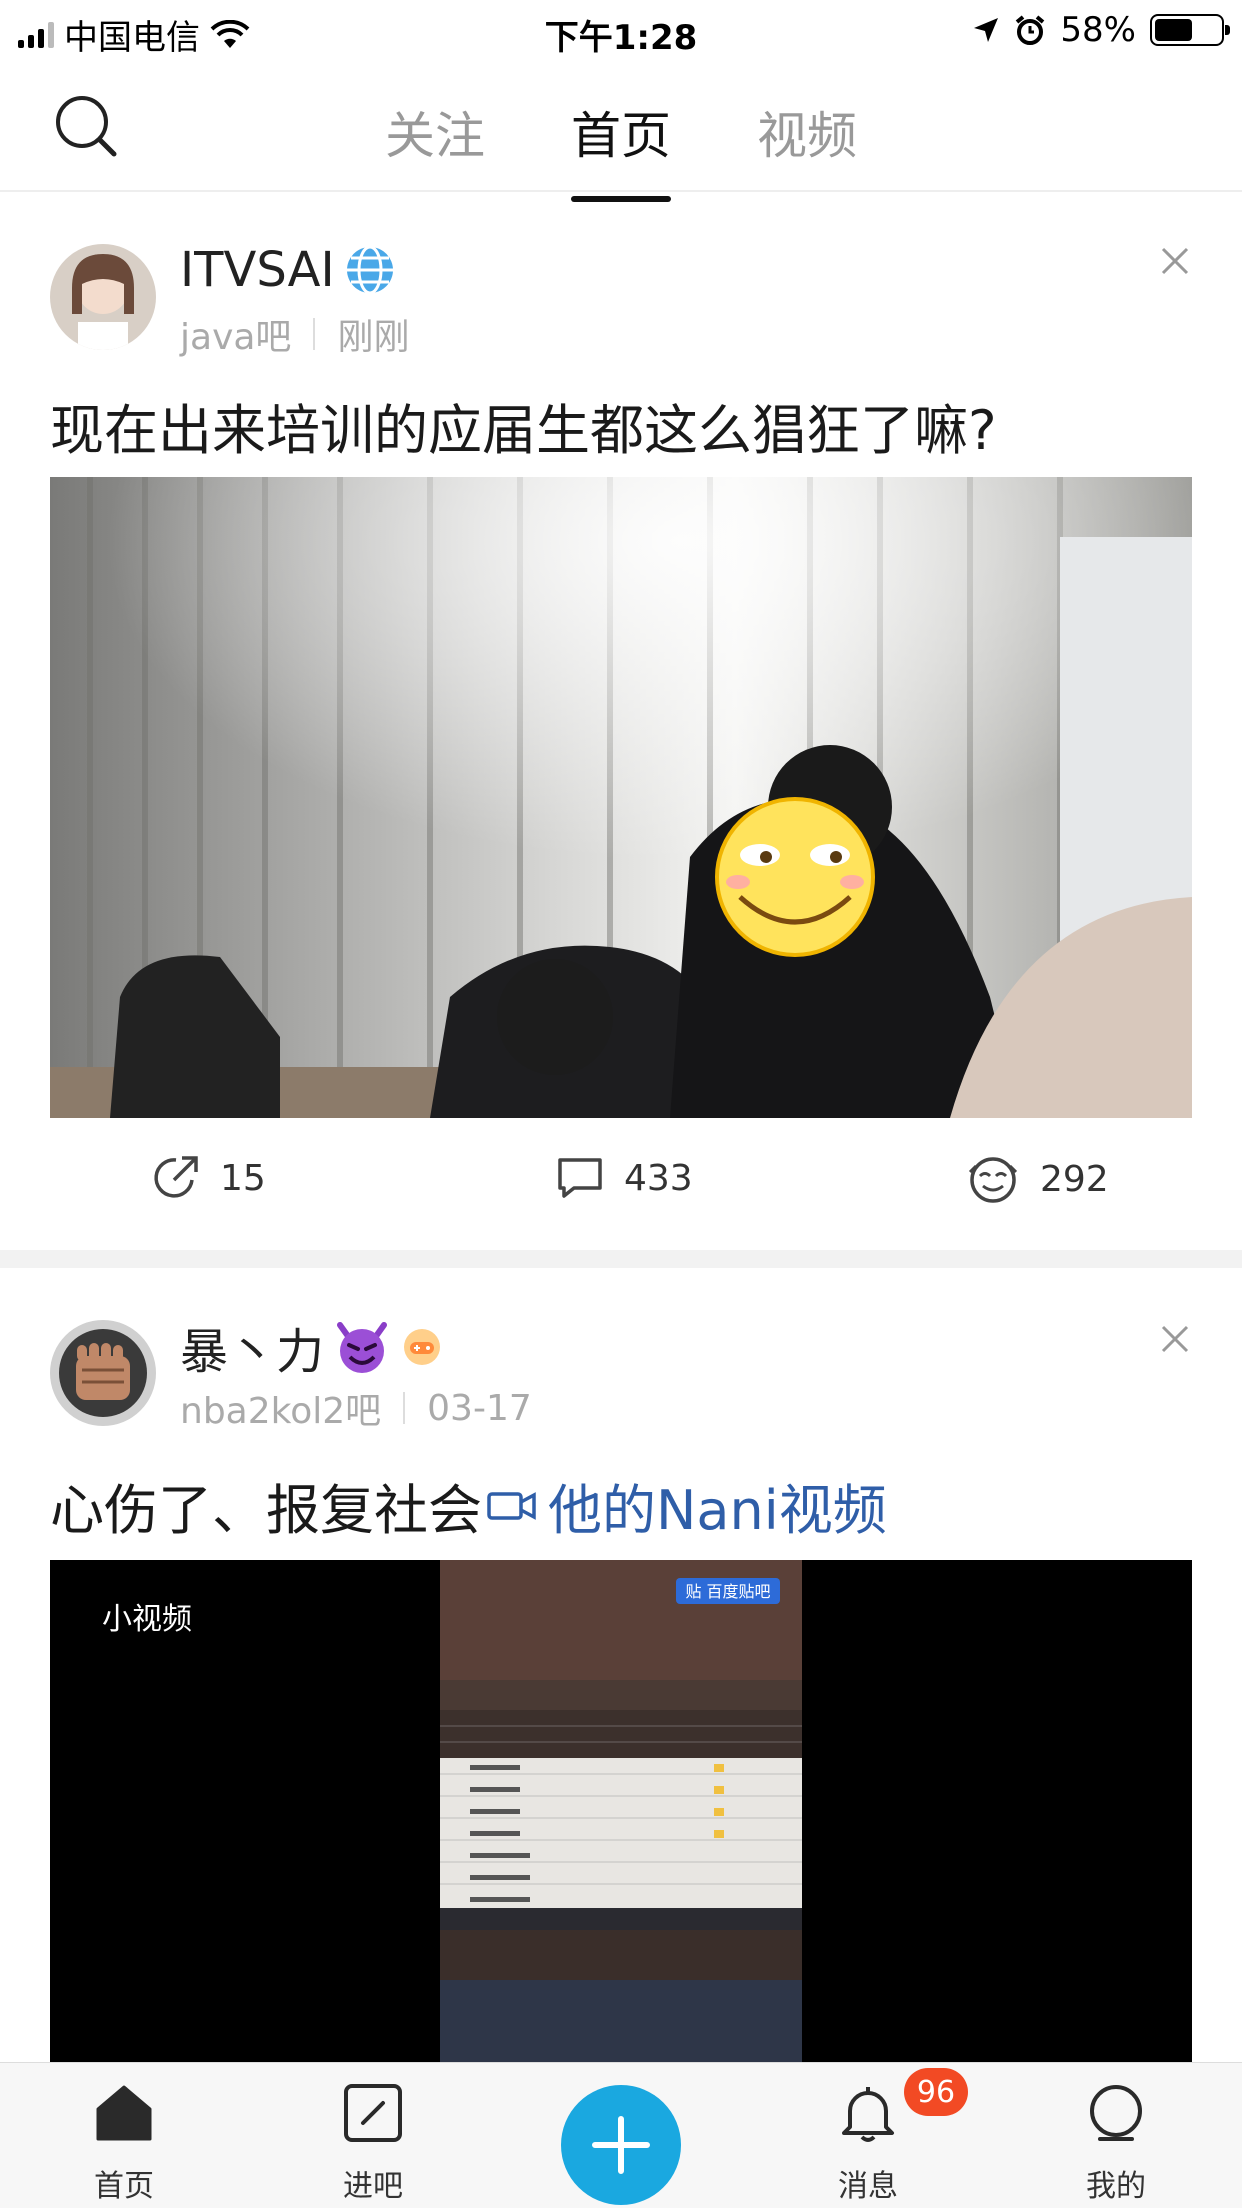  I want to click on home-icon, so click(124, 2113).